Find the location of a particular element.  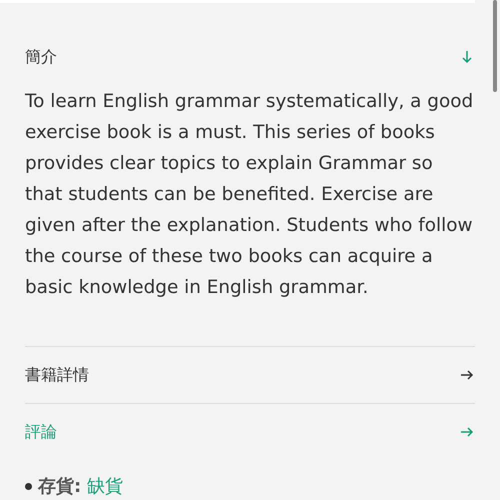

link-row: 書籍詳情 is located at coordinates (250, 375).